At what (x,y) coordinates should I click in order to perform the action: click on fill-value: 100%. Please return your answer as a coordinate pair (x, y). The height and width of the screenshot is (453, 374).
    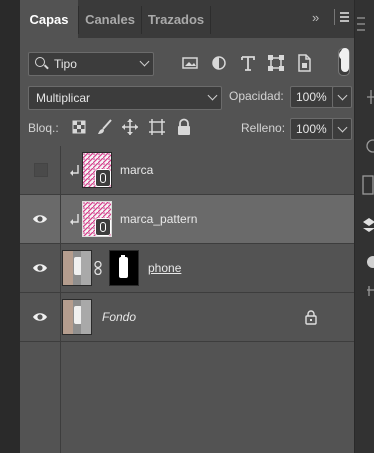
    Looking at the image, I should click on (311, 129).